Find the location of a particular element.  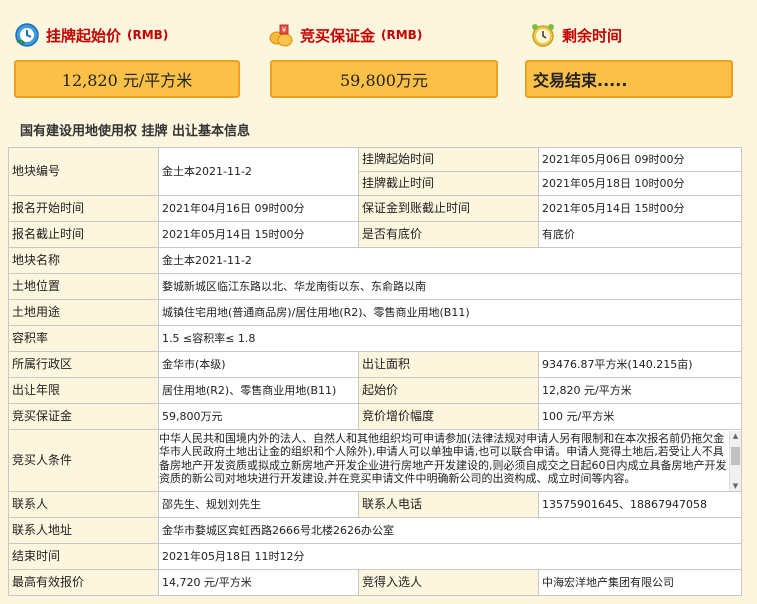

deposit-value: 59,800万元 is located at coordinates (384, 79).